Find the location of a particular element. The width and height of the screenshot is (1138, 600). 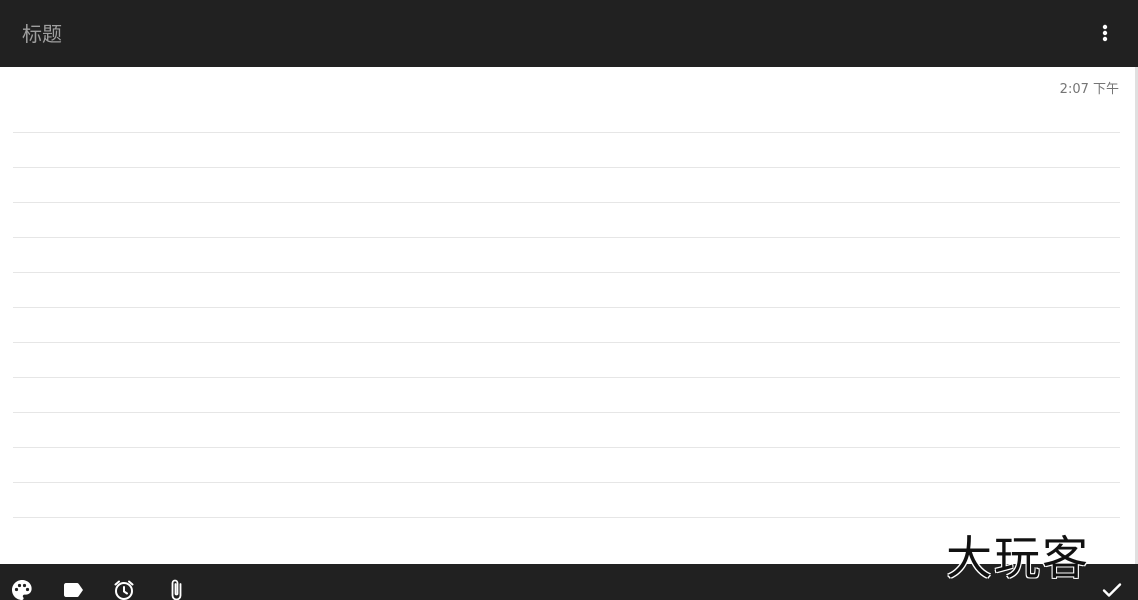

note-timestamp: 2:07 下午 is located at coordinates (1089, 89).